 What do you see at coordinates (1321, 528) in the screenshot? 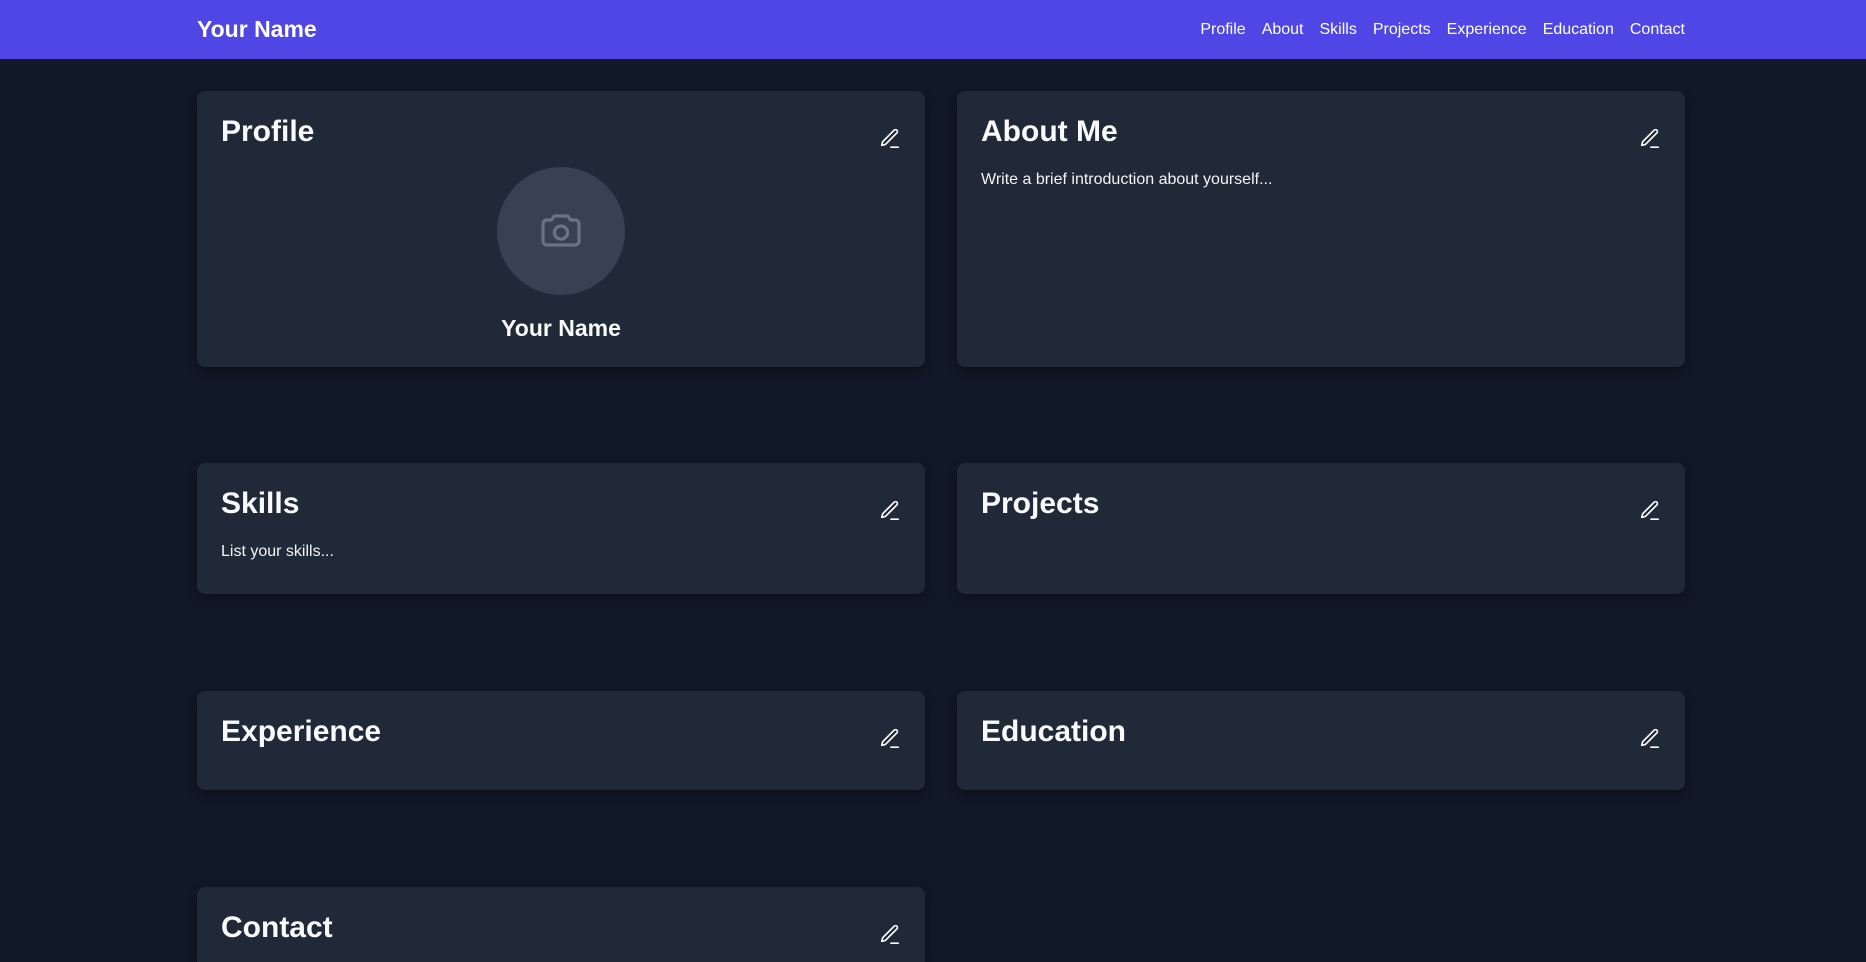
I see `projects-card: Projects` at bounding box center [1321, 528].